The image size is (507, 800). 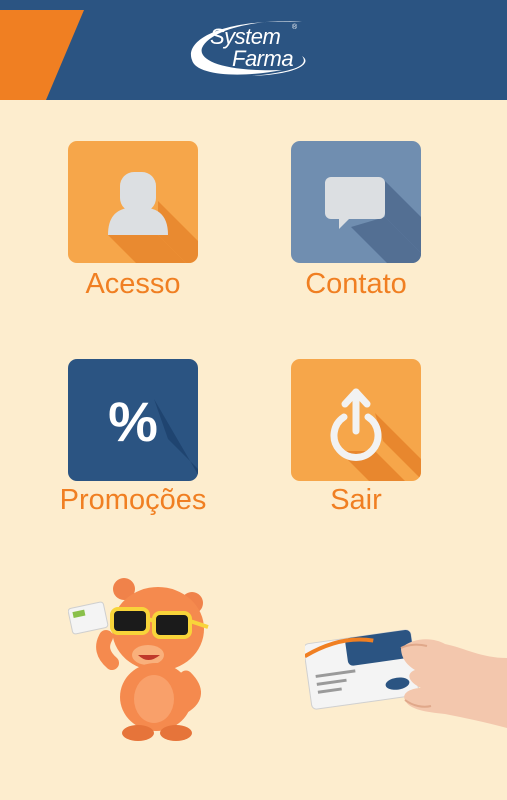 What do you see at coordinates (133, 284) in the screenshot?
I see `acesso-label: Acesso` at bounding box center [133, 284].